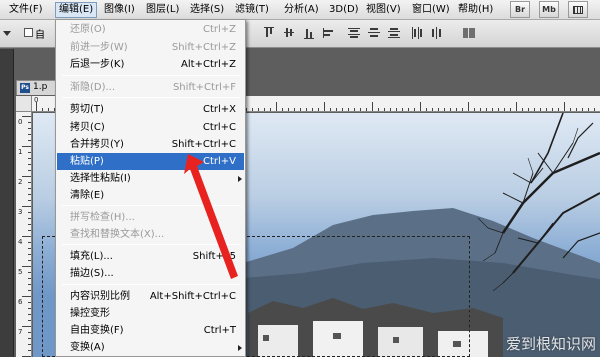  What do you see at coordinates (26, 10) in the screenshot?
I see `menu-file: 文件(F)` at bounding box center [26, 10].